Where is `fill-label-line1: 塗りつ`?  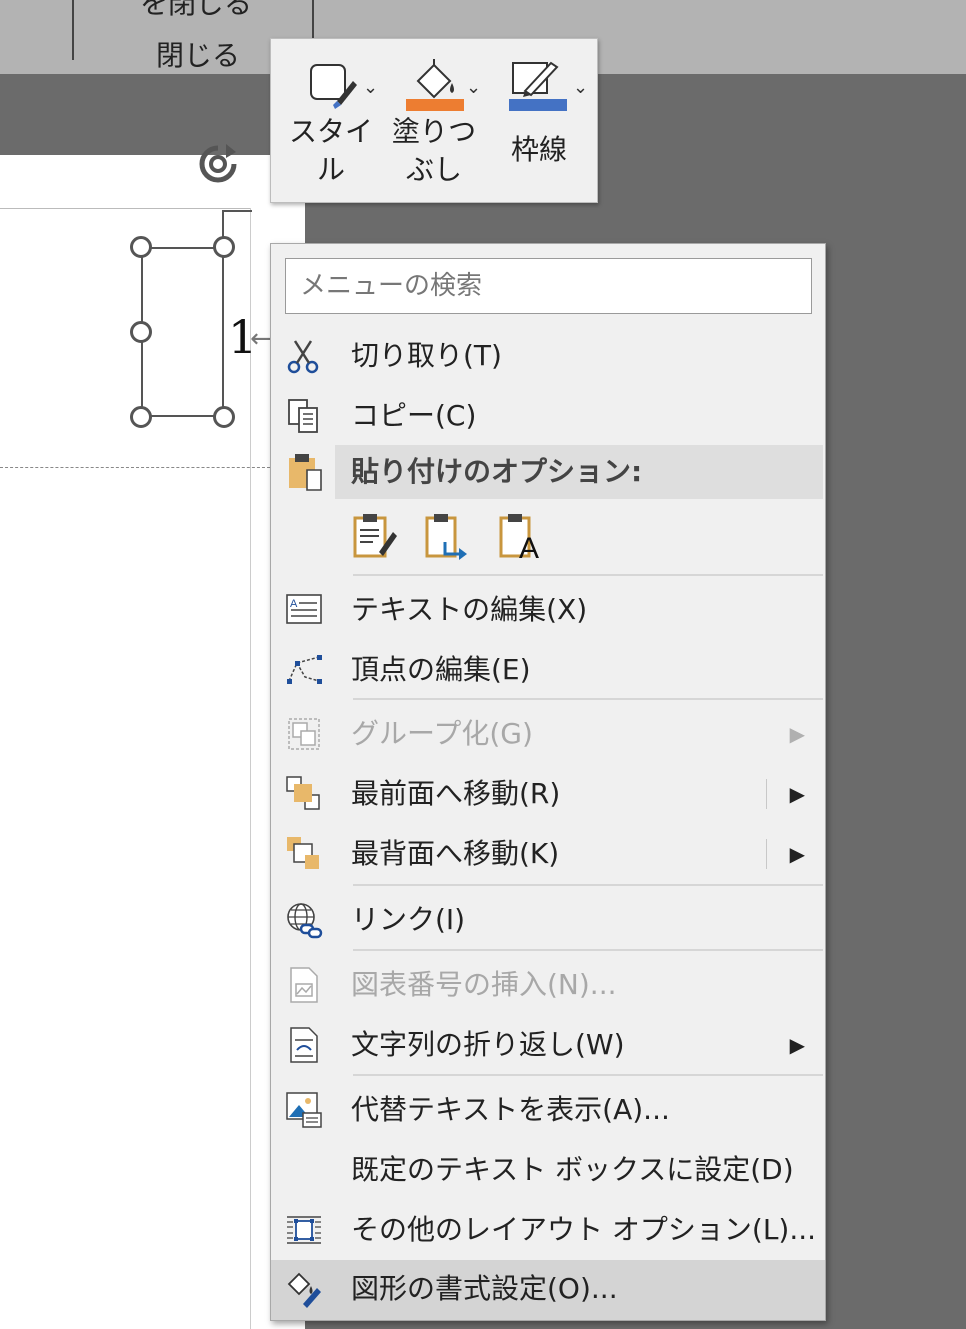
fill-label-line1: 塗りつ is located at coordinates (434, 131).